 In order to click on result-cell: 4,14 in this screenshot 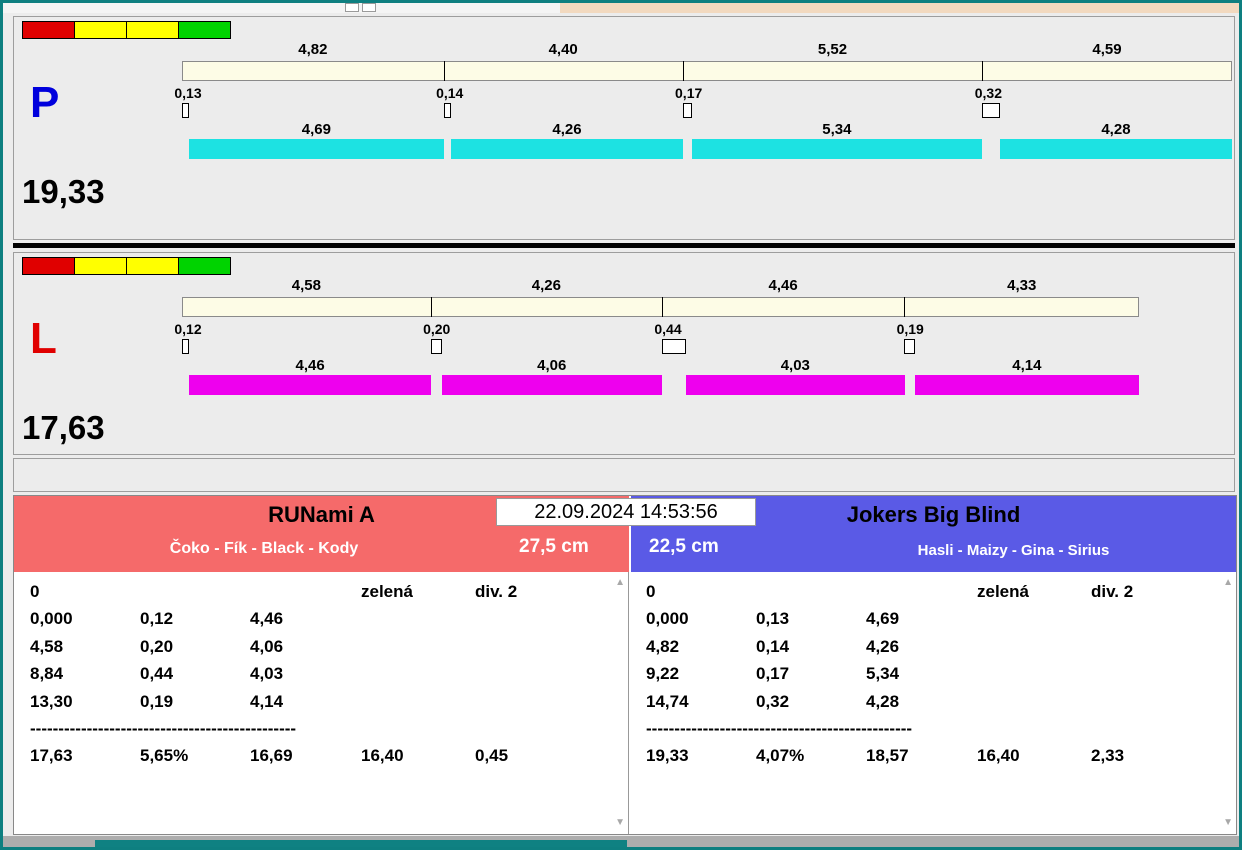, I will do `click(267, 701)`.